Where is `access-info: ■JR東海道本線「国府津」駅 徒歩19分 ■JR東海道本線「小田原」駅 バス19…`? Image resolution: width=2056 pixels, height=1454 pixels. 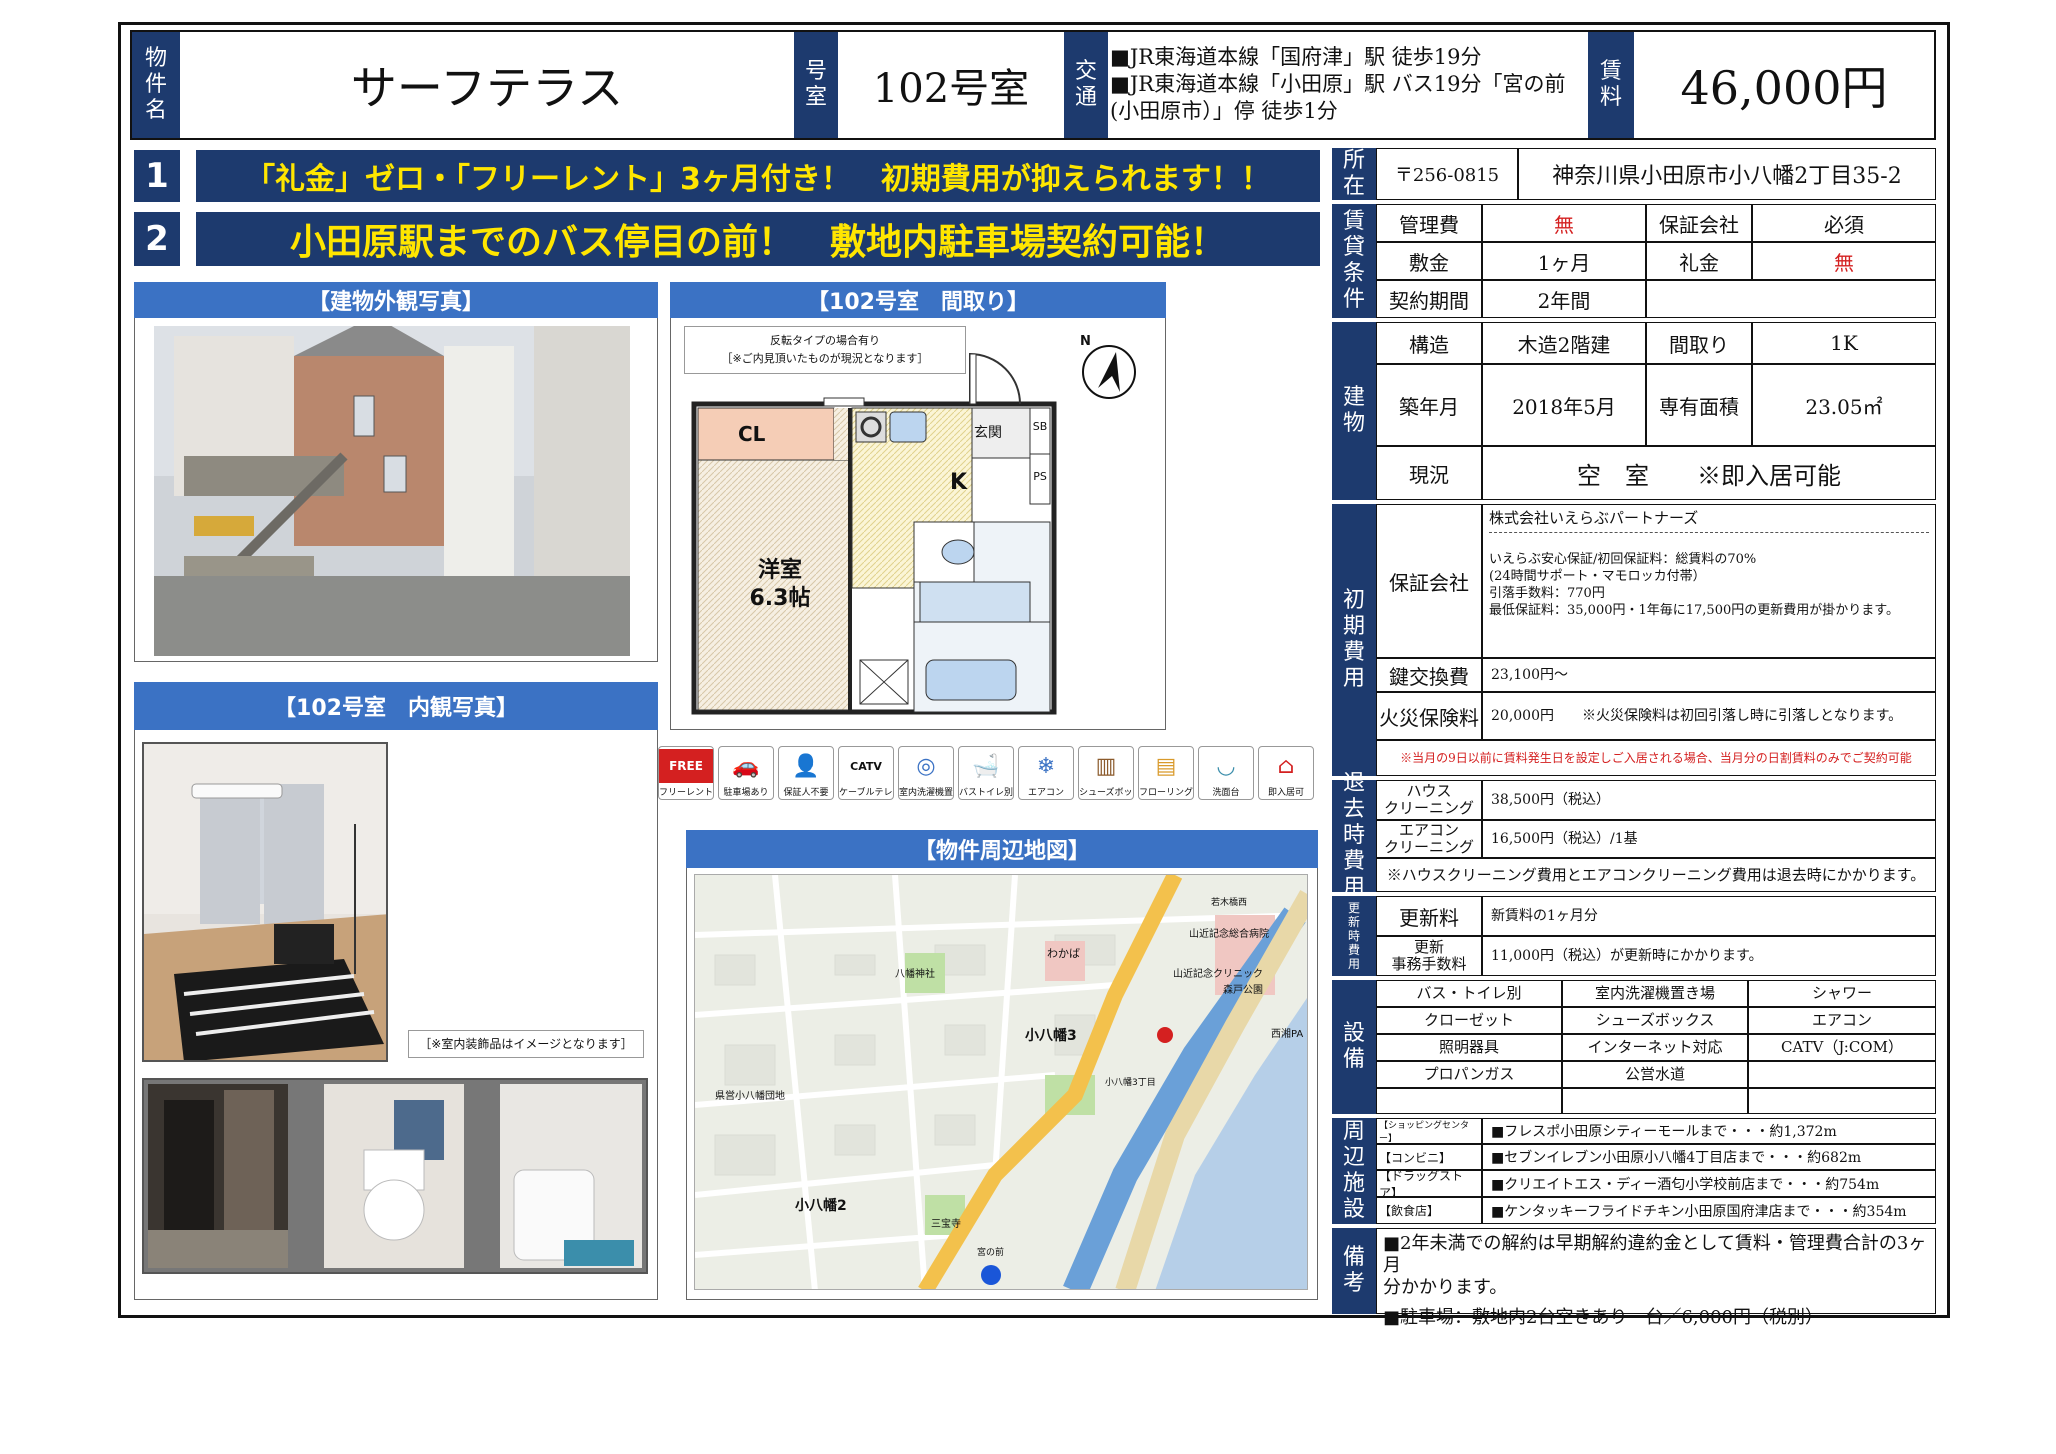
access-info: ■JR東海道本線「国府津」駅 徒歩19分 ■JR東海道本線「小田原」駅 バス19… is located at coordinates (1348, 89).